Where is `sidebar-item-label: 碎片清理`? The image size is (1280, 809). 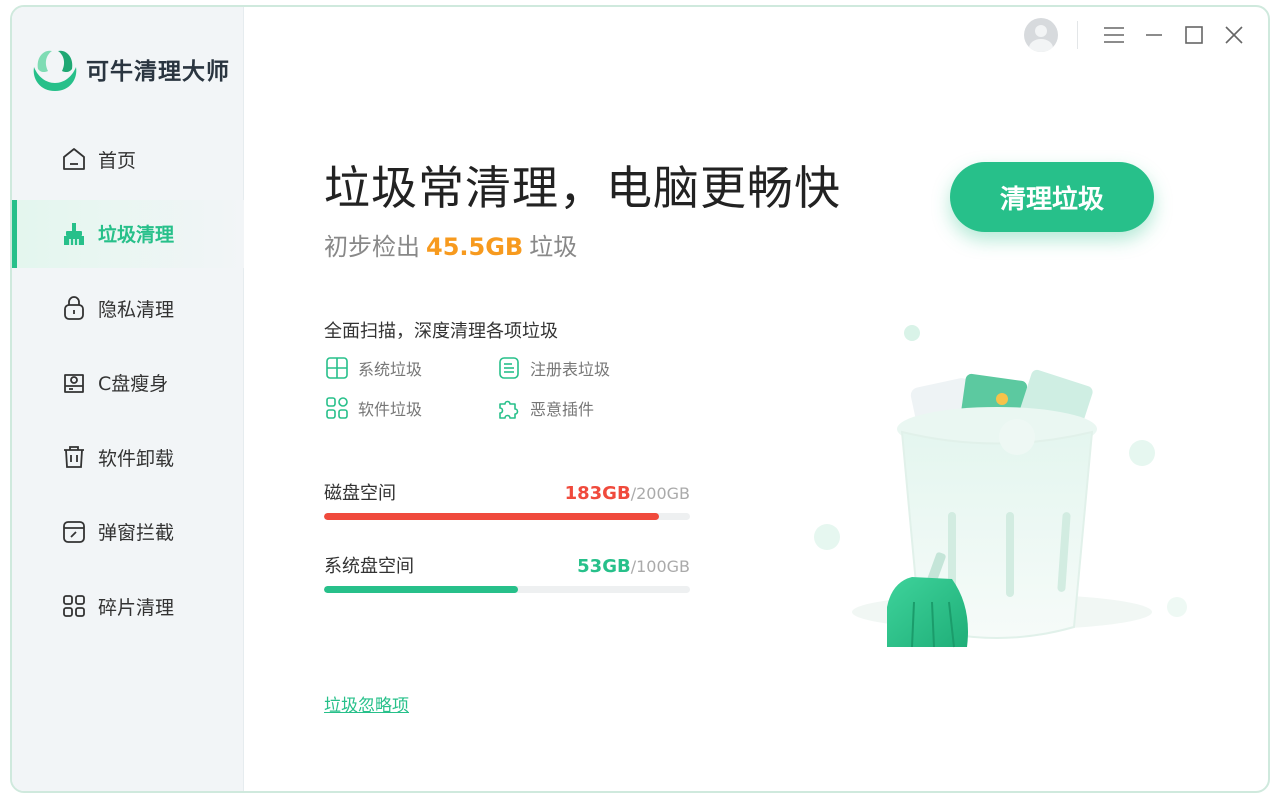 sidebar-item-label: 碎片清理 is located at coordinates (136, 607).